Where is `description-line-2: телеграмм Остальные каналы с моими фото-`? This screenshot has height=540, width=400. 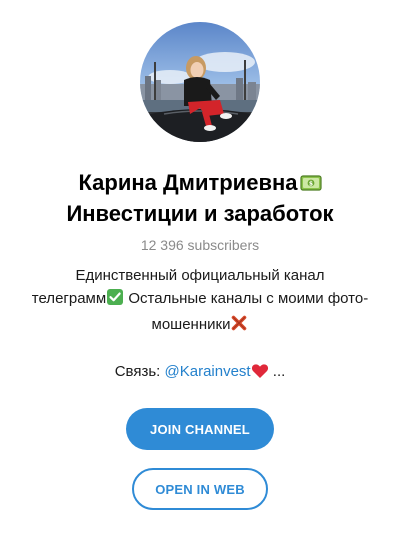 description-line-2: телеграмм Остальные каналы с моими фото- is located at coordinates (200, 300).